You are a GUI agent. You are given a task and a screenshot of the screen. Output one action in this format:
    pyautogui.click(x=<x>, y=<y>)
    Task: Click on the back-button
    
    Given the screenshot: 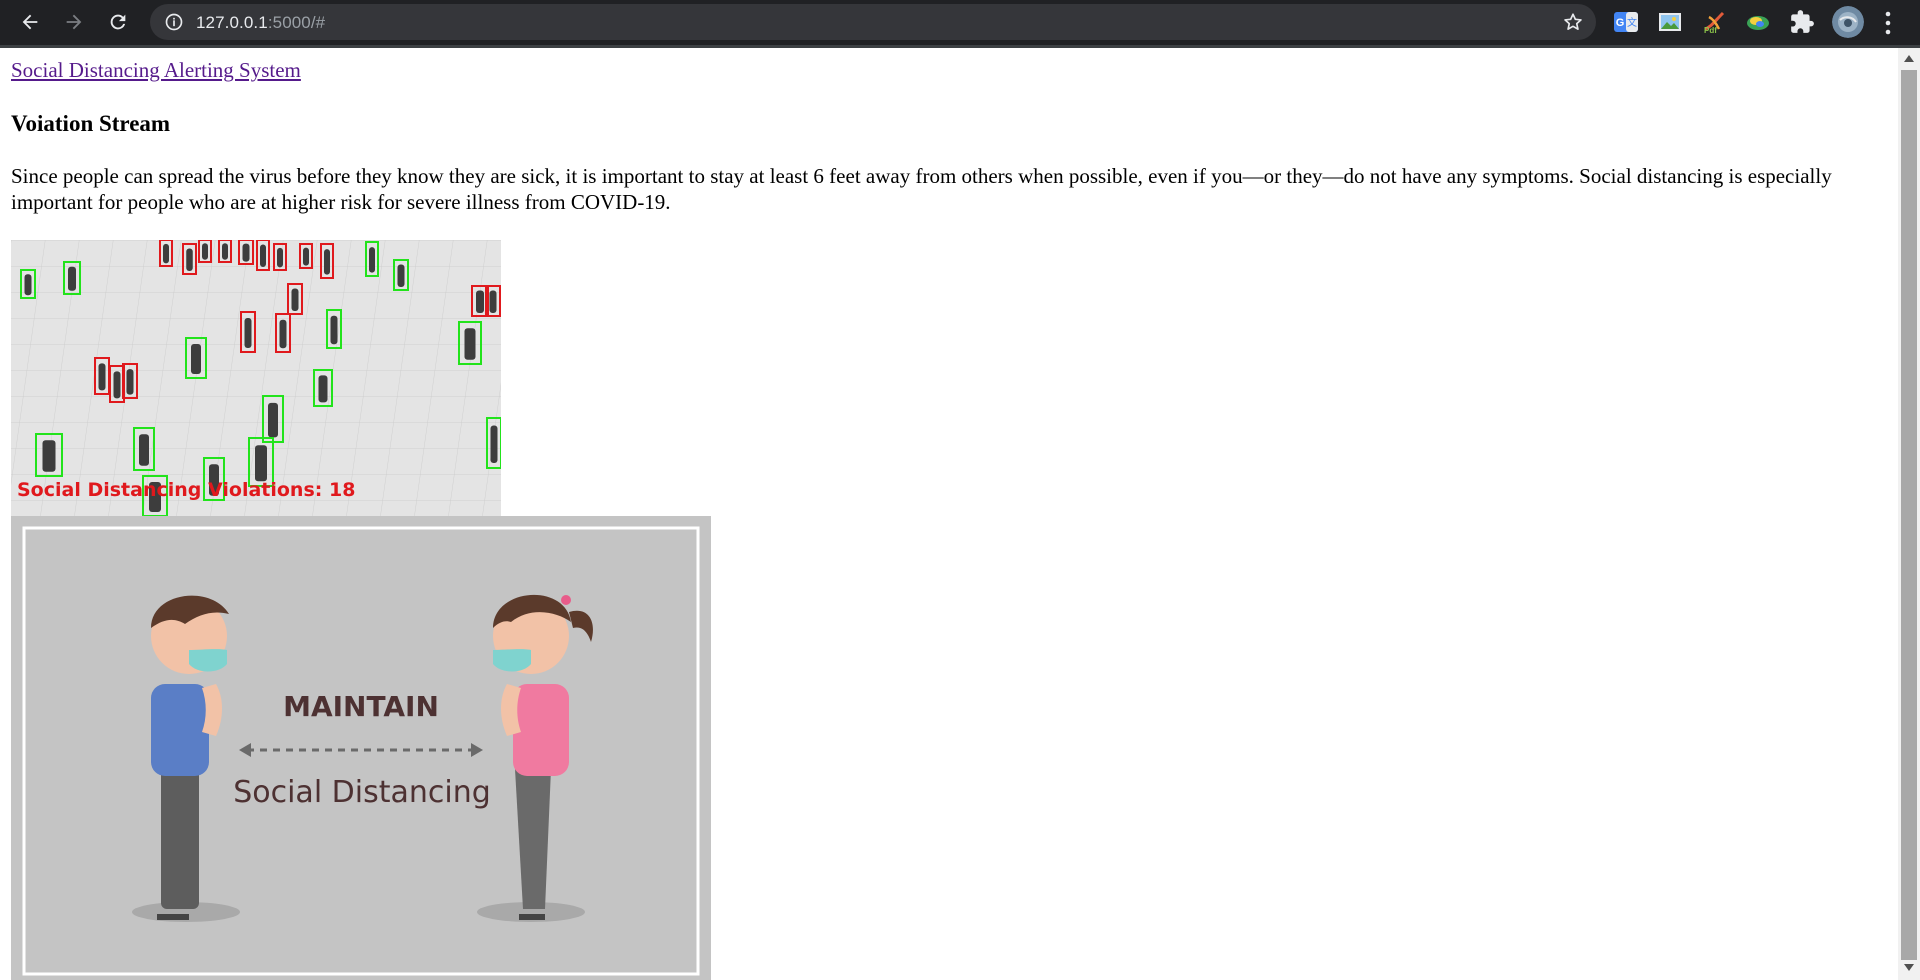 What is the action you would take?
    pyautogui.click(x=30, y=22)
    